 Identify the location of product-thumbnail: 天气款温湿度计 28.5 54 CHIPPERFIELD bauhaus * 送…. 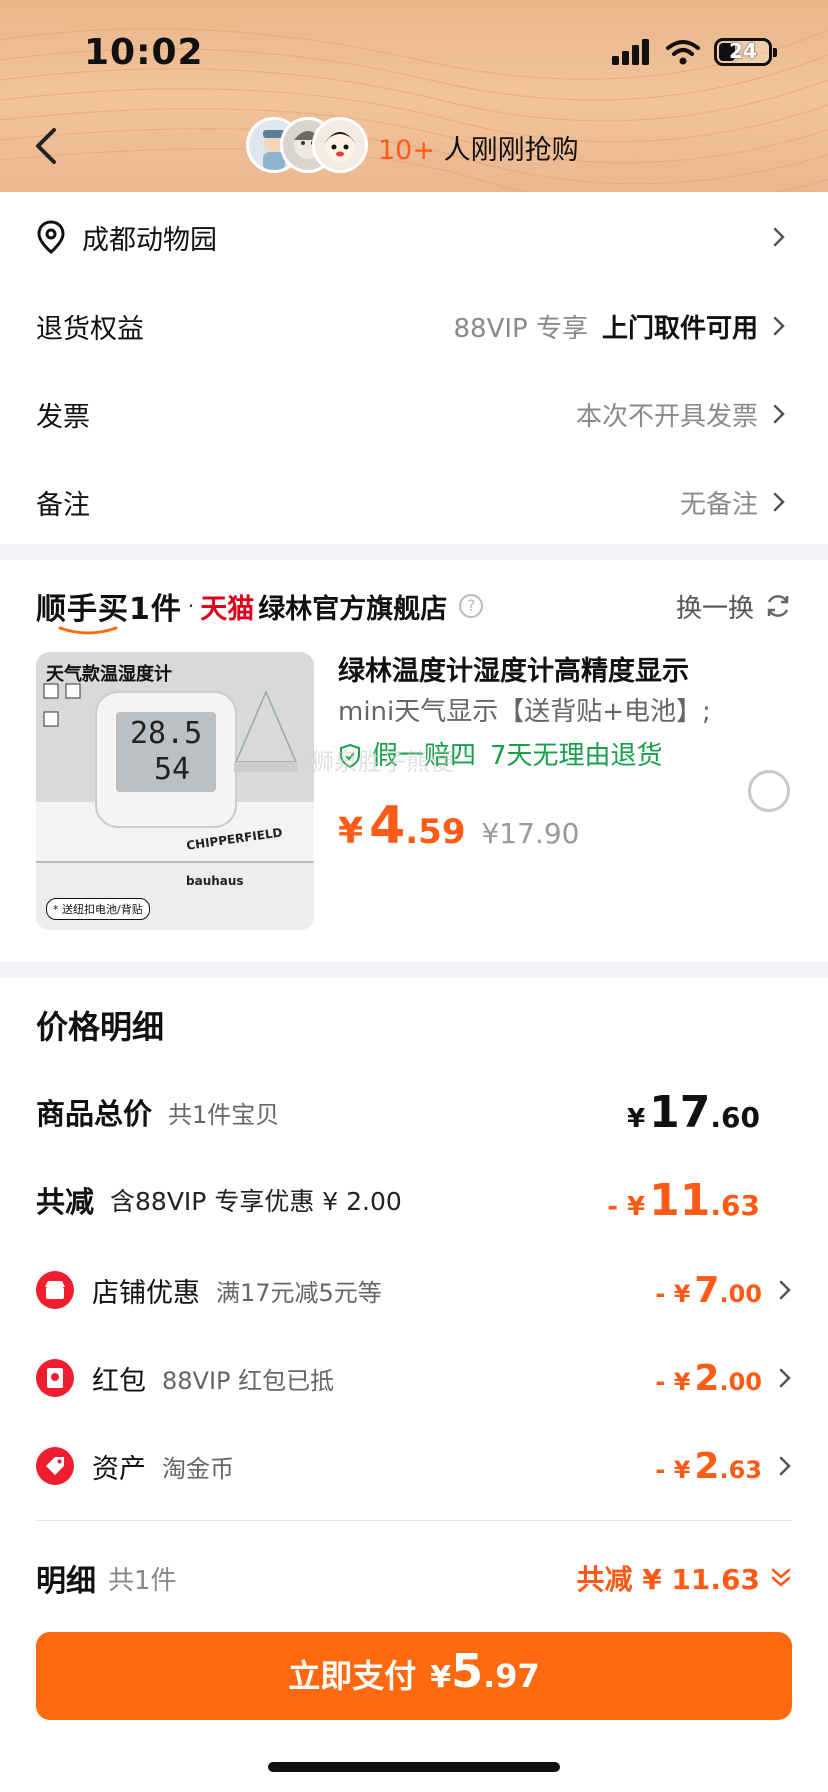
(175, 791).